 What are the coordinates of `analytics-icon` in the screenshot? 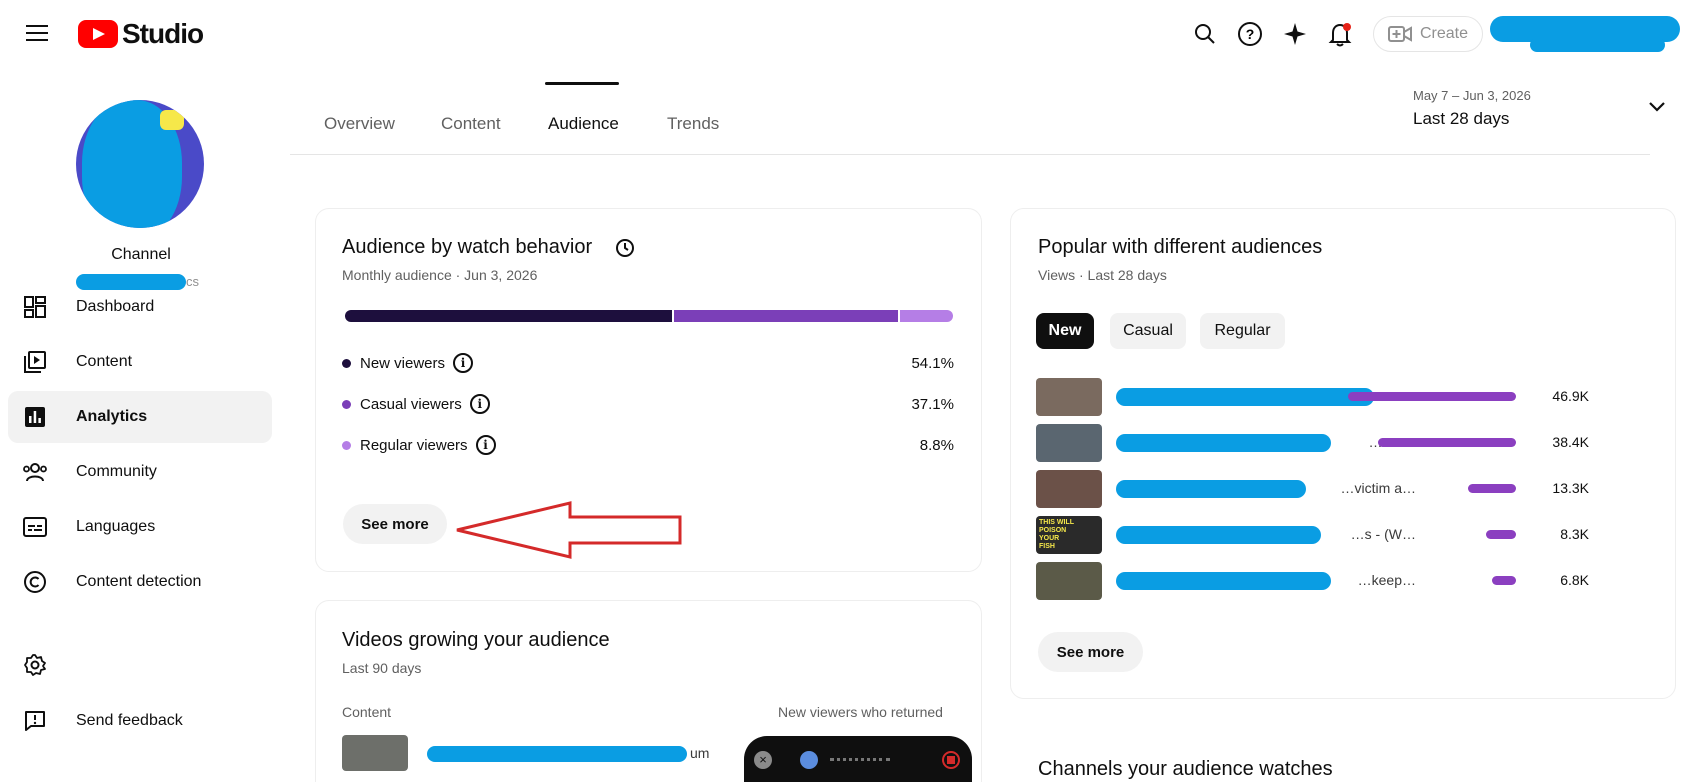 It's located at (35, 417).